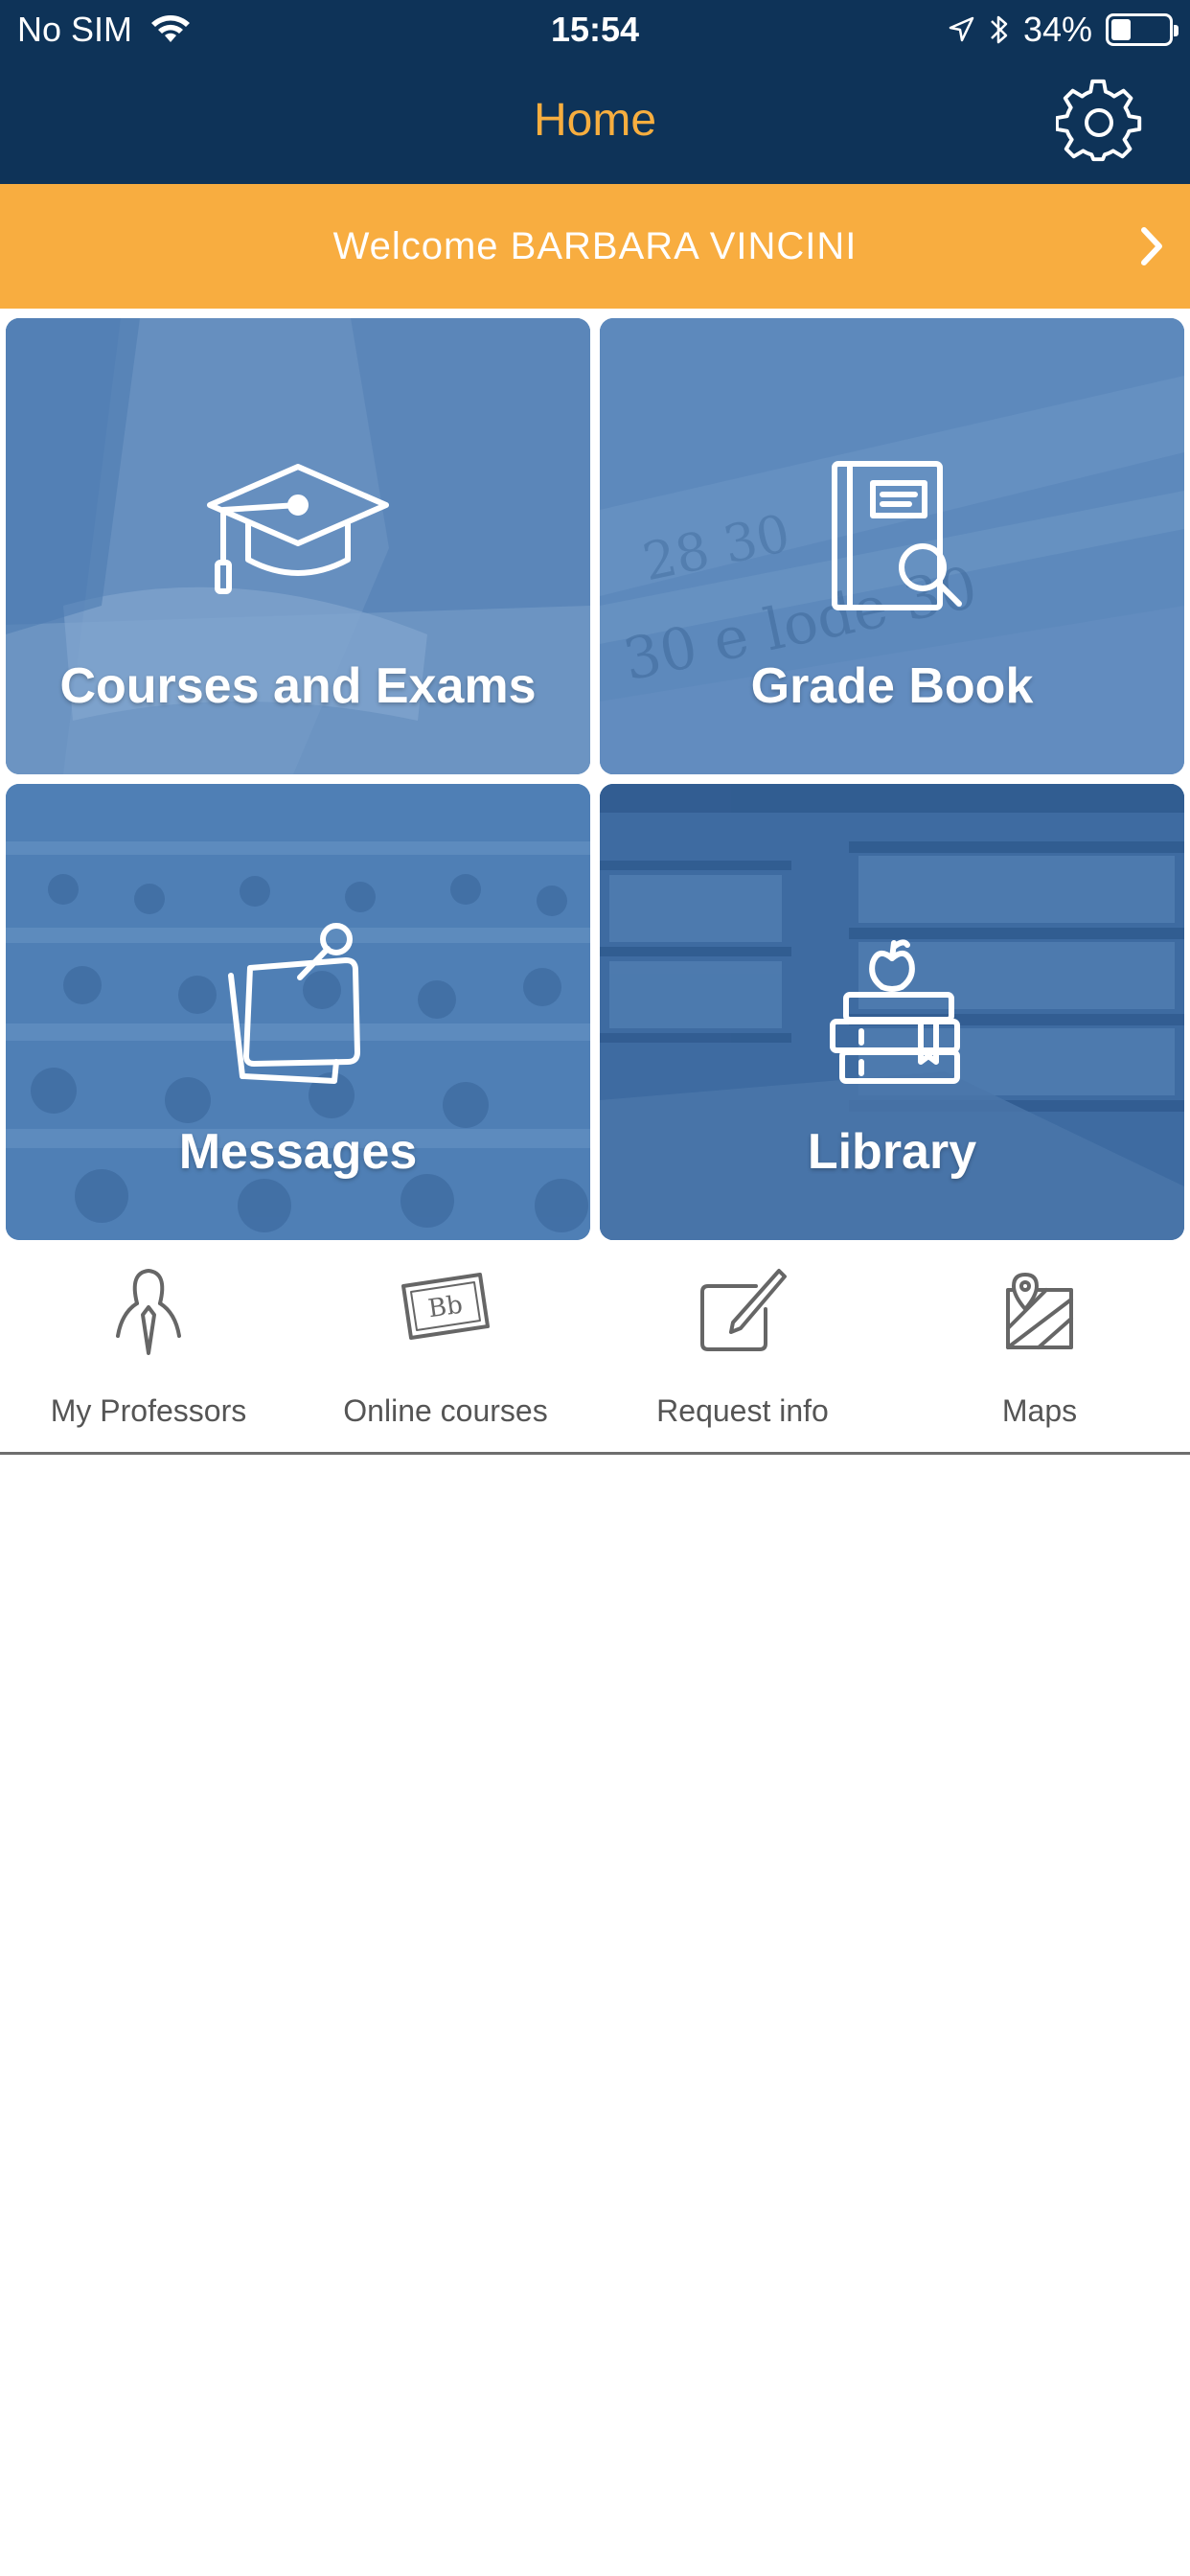  I want to click on battery-icon, so click(1142, 29).